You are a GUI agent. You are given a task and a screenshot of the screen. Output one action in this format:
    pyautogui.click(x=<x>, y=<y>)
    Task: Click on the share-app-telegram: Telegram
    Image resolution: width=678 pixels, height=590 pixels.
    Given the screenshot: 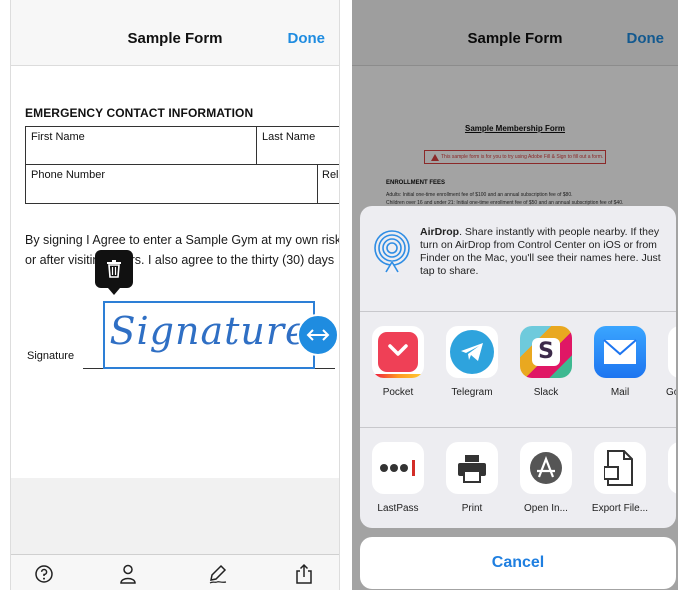 What is the action you would take?
    pyautogui.click(x=472, y=362)
    